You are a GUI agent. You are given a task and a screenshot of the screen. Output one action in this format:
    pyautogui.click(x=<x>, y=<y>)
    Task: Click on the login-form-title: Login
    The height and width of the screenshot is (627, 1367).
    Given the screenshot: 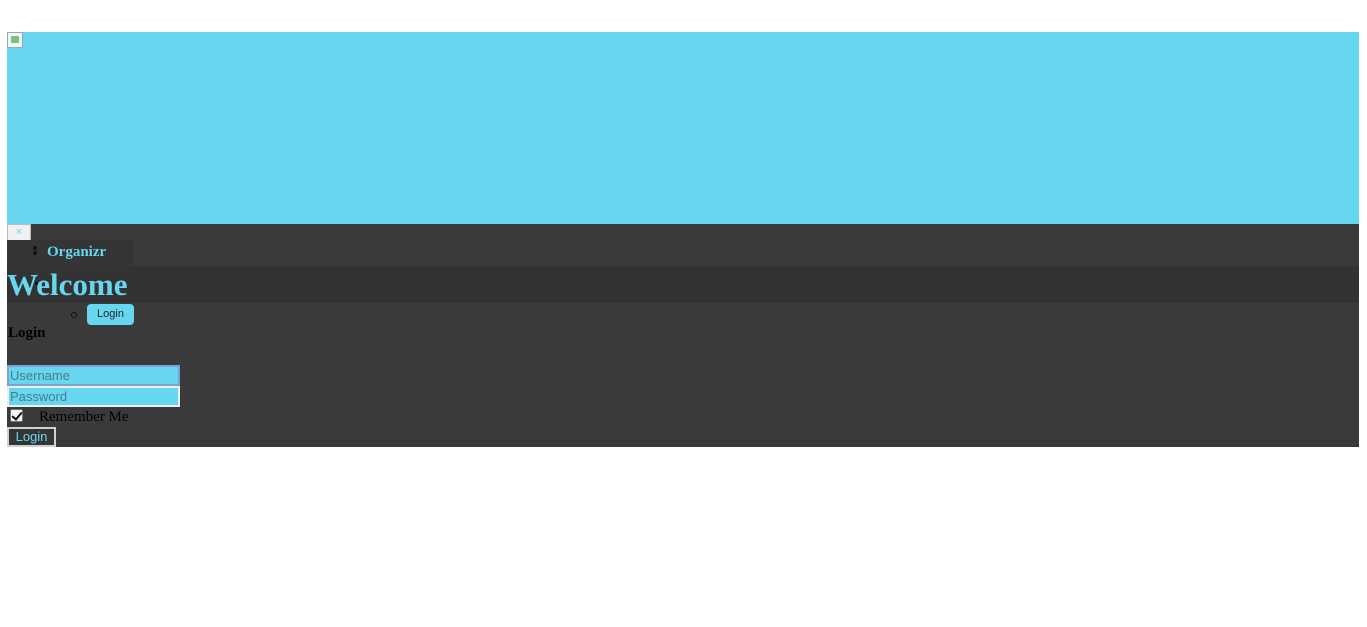 What is the action you would take?
    pyautogui.click(x=27, y=333)
    